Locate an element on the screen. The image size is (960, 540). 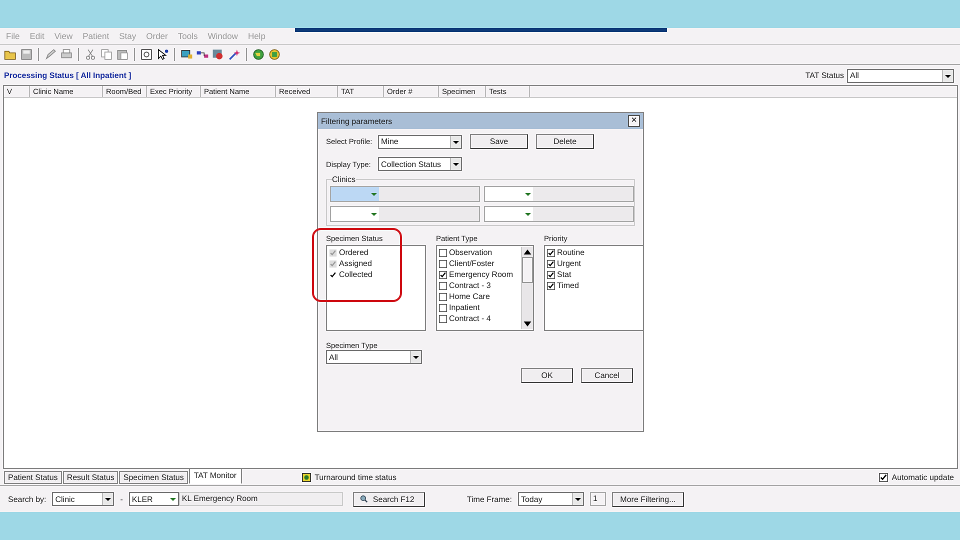
list-item: Stat is located at coordinates (564, 274).